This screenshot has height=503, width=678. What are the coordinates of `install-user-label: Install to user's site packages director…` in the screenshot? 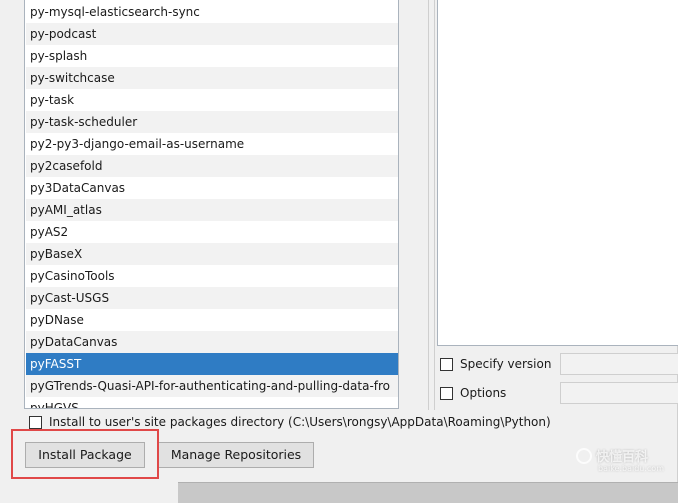 It's located at (300, 422).